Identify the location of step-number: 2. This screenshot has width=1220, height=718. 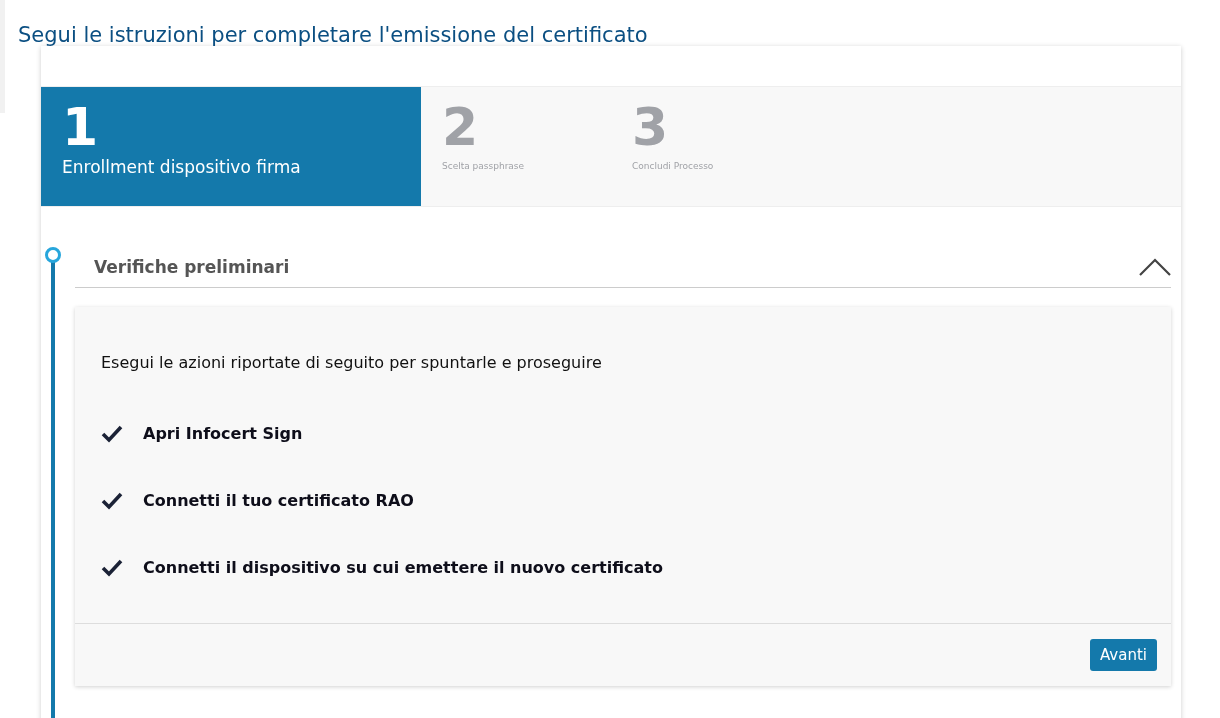
(461, 127).